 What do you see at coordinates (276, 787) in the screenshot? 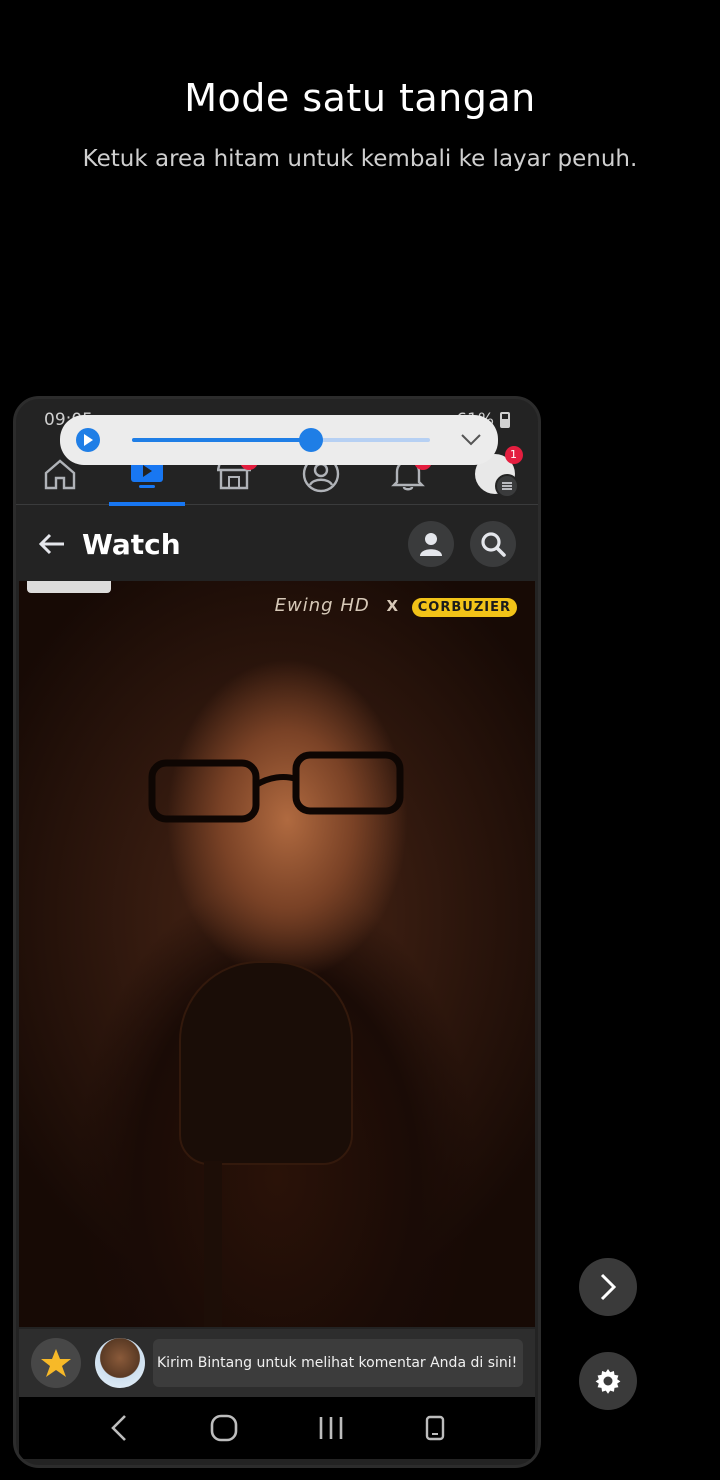
I see `glasses-shape` at bounding box center [276, 787].